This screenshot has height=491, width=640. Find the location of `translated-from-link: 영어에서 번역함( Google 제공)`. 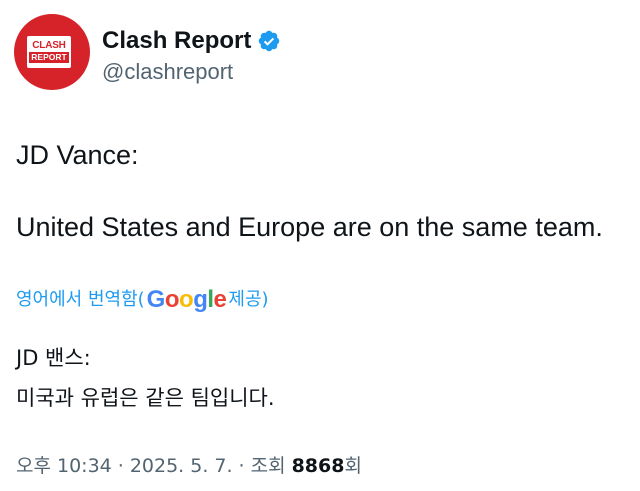

translated-from-link: 영어에서 번역함( Google 제공) is located at coordinates (142, 300).